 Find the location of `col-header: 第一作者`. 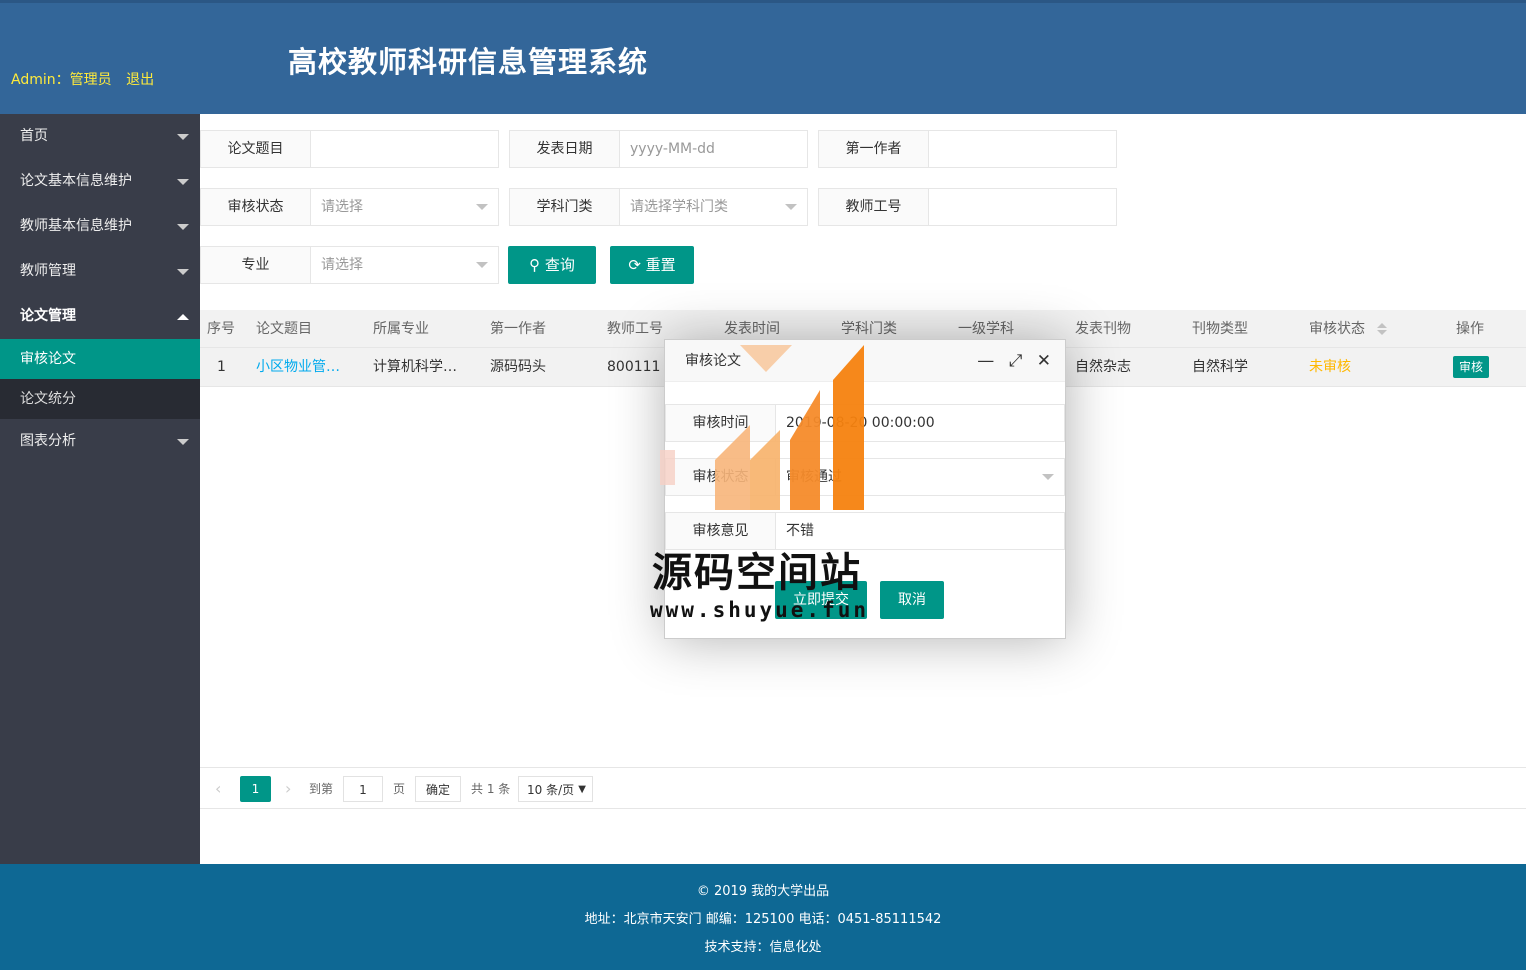

col-header: 第一作者 is located at coordinates (518, 329).